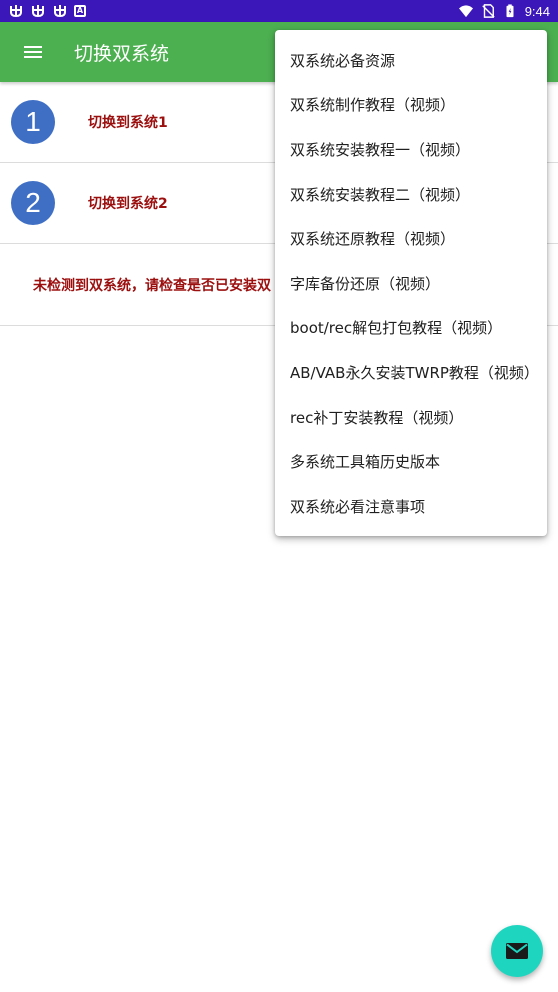  I want to click on hamburger-menu-icon, so click(33, 52).